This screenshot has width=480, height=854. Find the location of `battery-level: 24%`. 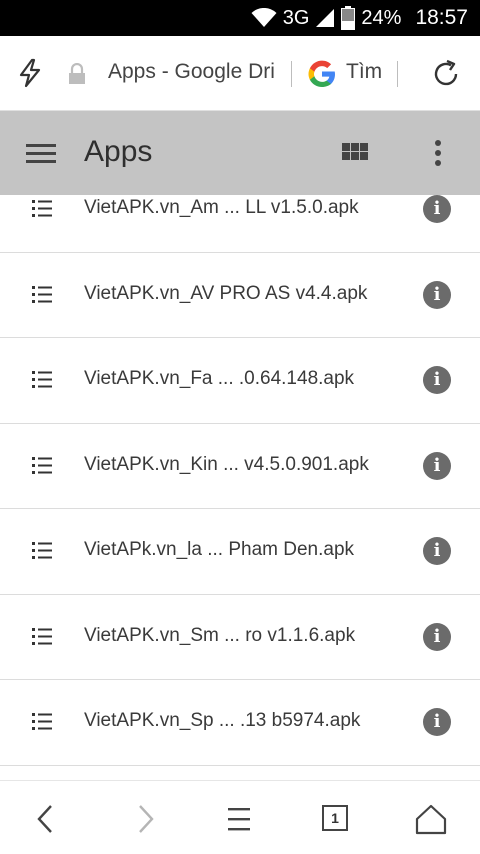

battery-level: 24% is located at coordinates (381, 17).